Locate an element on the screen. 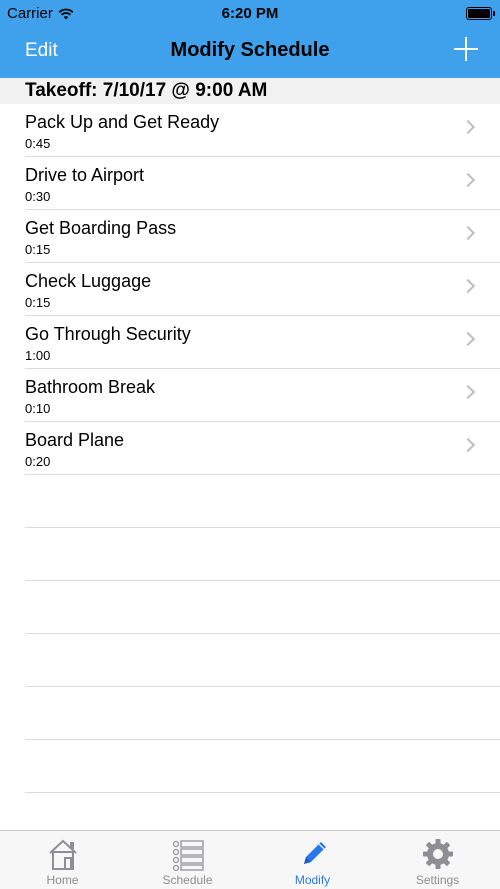 The width and height of the screenshot is (500, 889). tab-schedule: Schedule is located at coordinates (187, 860).